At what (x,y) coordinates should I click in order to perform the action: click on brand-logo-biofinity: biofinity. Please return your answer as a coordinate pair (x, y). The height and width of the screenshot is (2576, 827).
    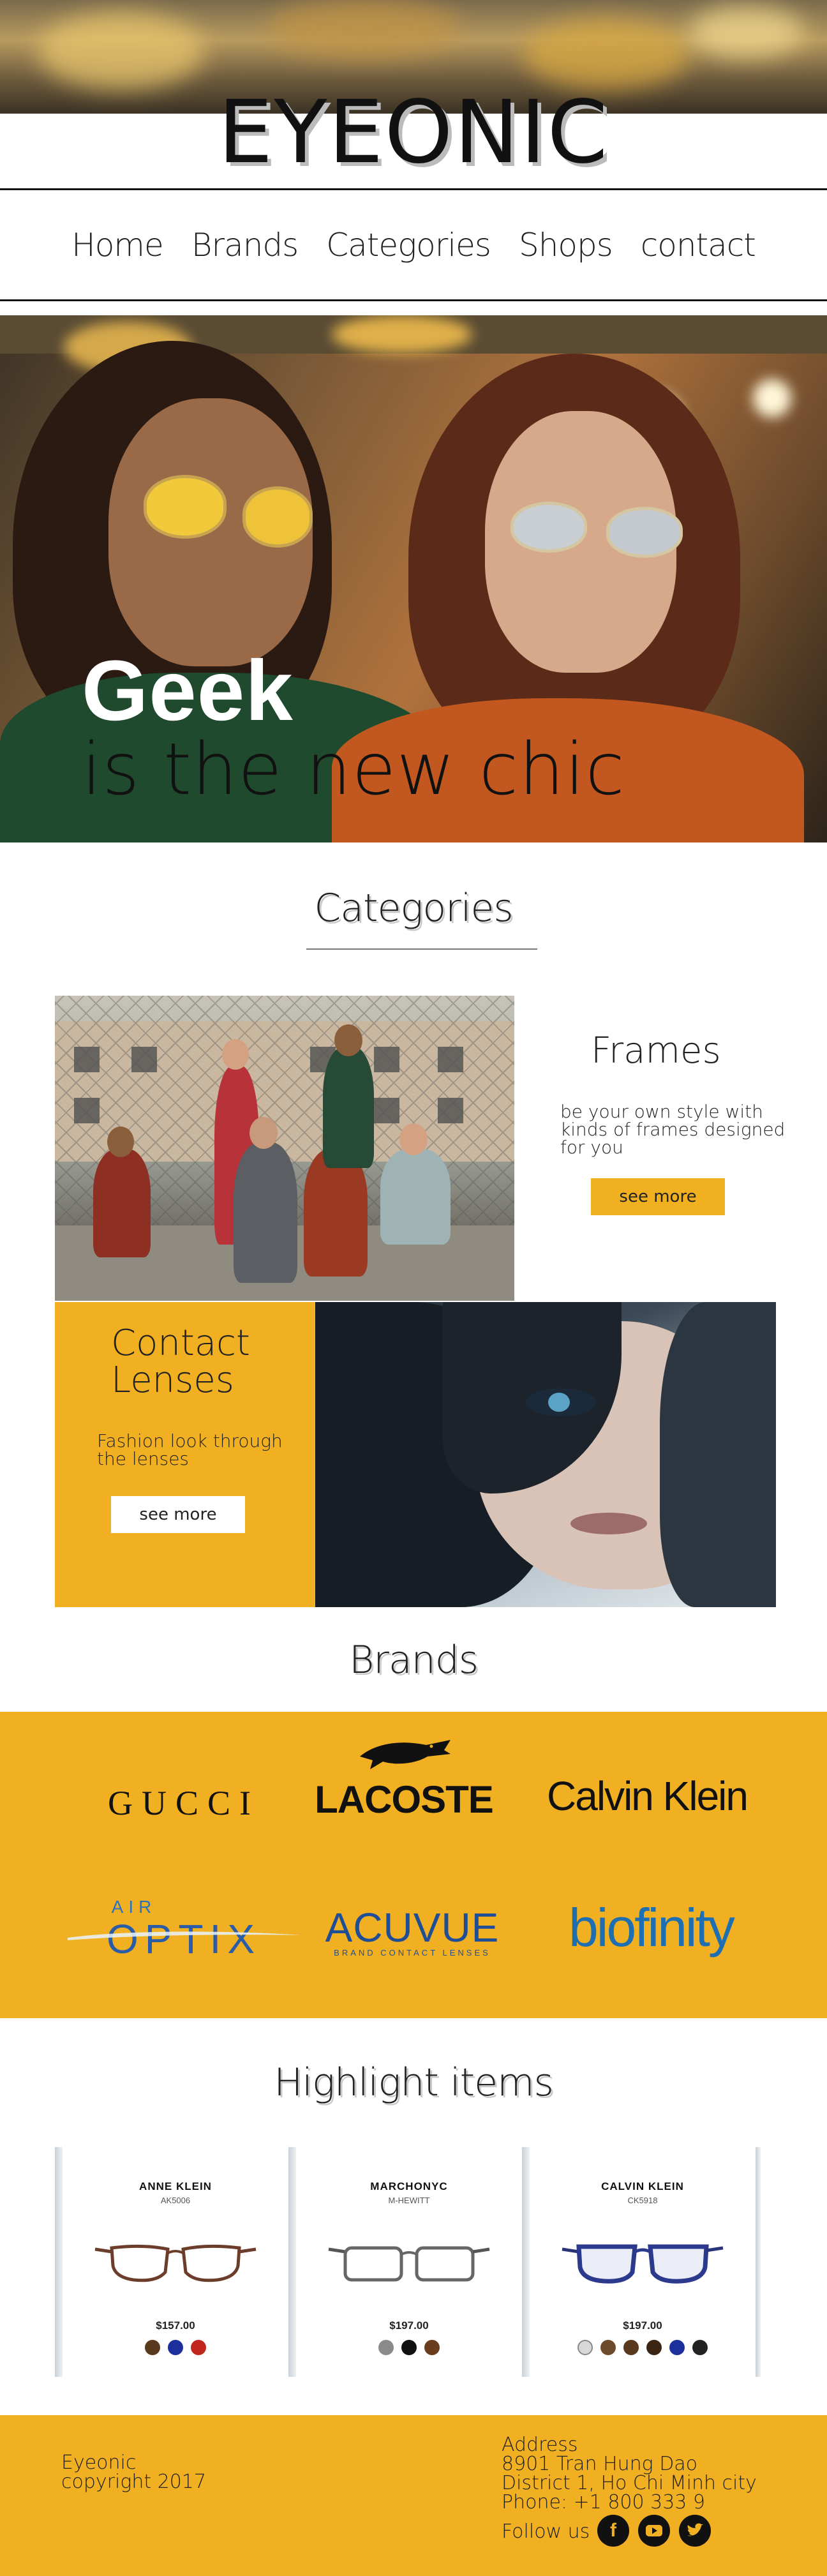
    Looking at the image, I should click on (650, 1927).